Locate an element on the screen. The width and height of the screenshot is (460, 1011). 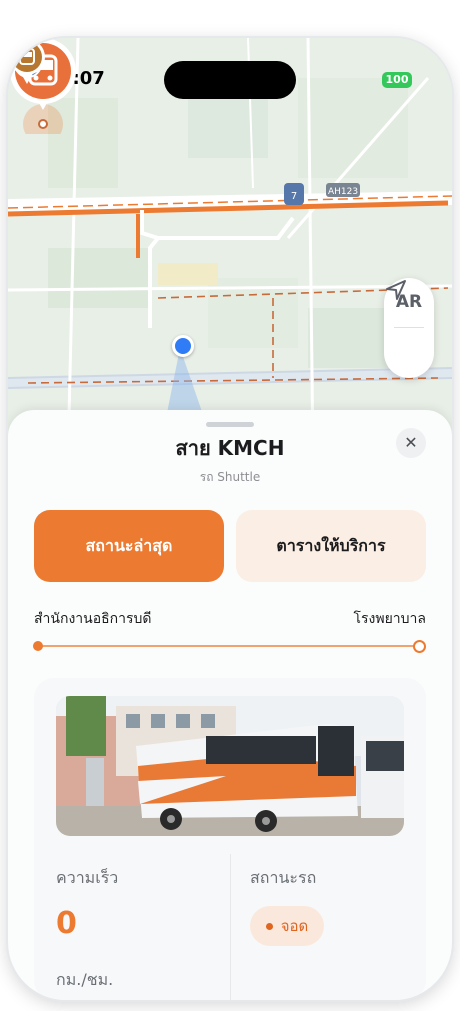
stats-divider is located at coordinates (230, 927).